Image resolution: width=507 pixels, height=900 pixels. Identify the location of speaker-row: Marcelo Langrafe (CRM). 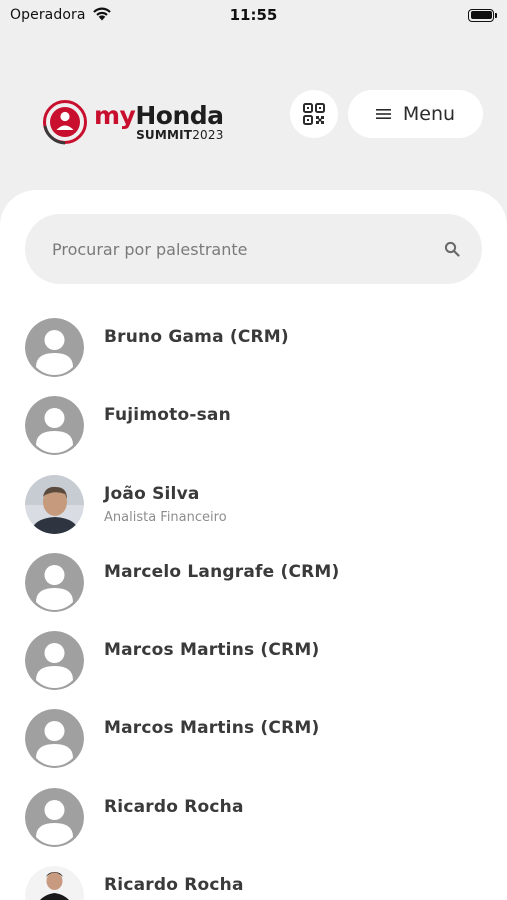
(253, 591).